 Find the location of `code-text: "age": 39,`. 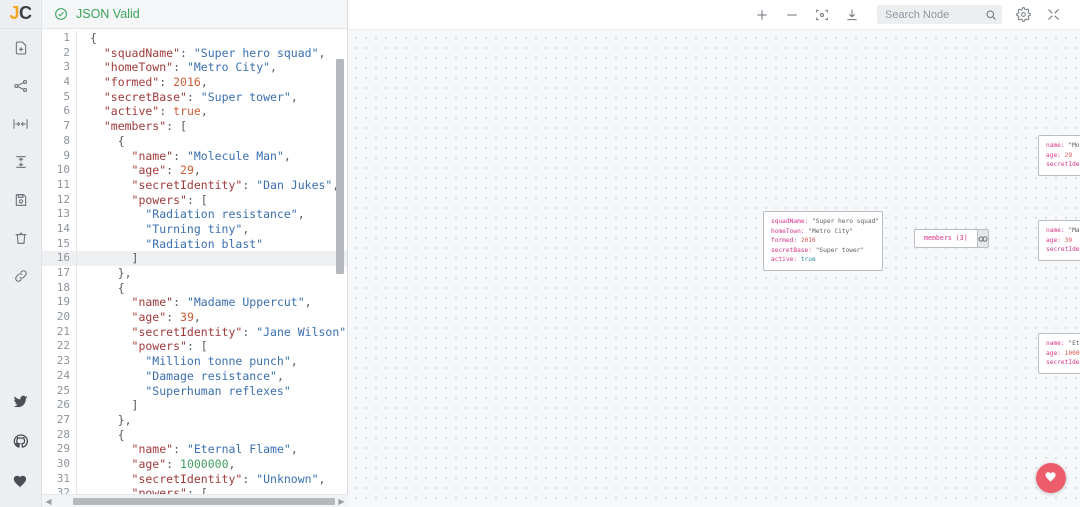

code-text: "age": 39, is located at coordinates (145, 317).